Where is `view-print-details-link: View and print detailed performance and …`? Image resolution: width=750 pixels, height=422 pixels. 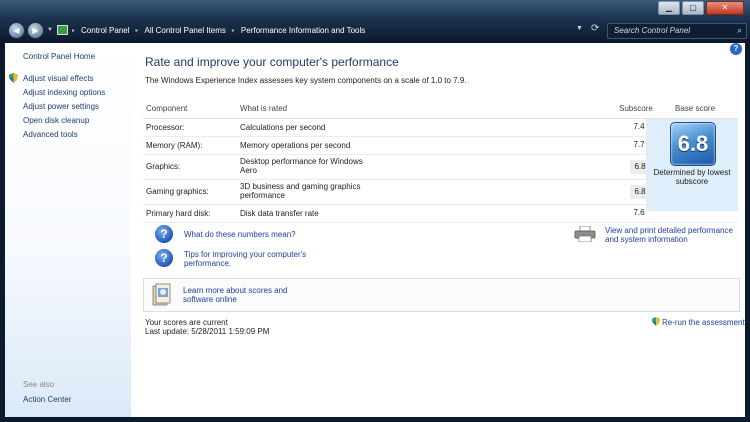
view-print-details-link: View and print detailed performance and … is located at coordinates (672, 235).